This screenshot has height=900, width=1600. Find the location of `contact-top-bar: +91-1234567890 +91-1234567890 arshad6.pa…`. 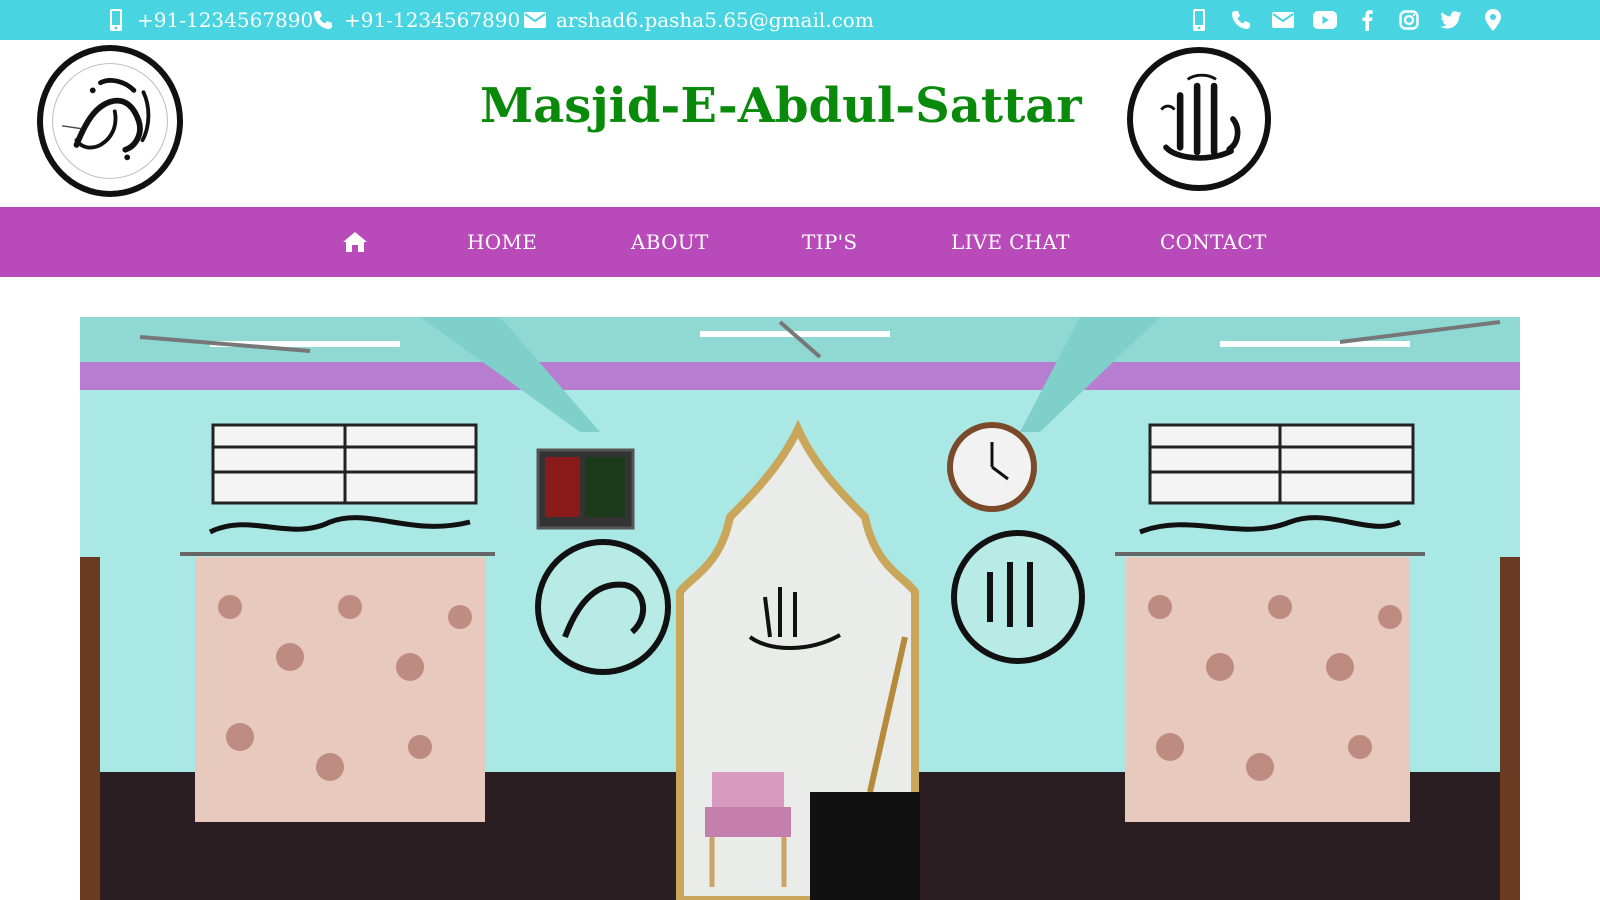

contact-top-bar: +91-1234567890 +91-1234567890 arshad6.pa… is located at coordinates (800, 20).